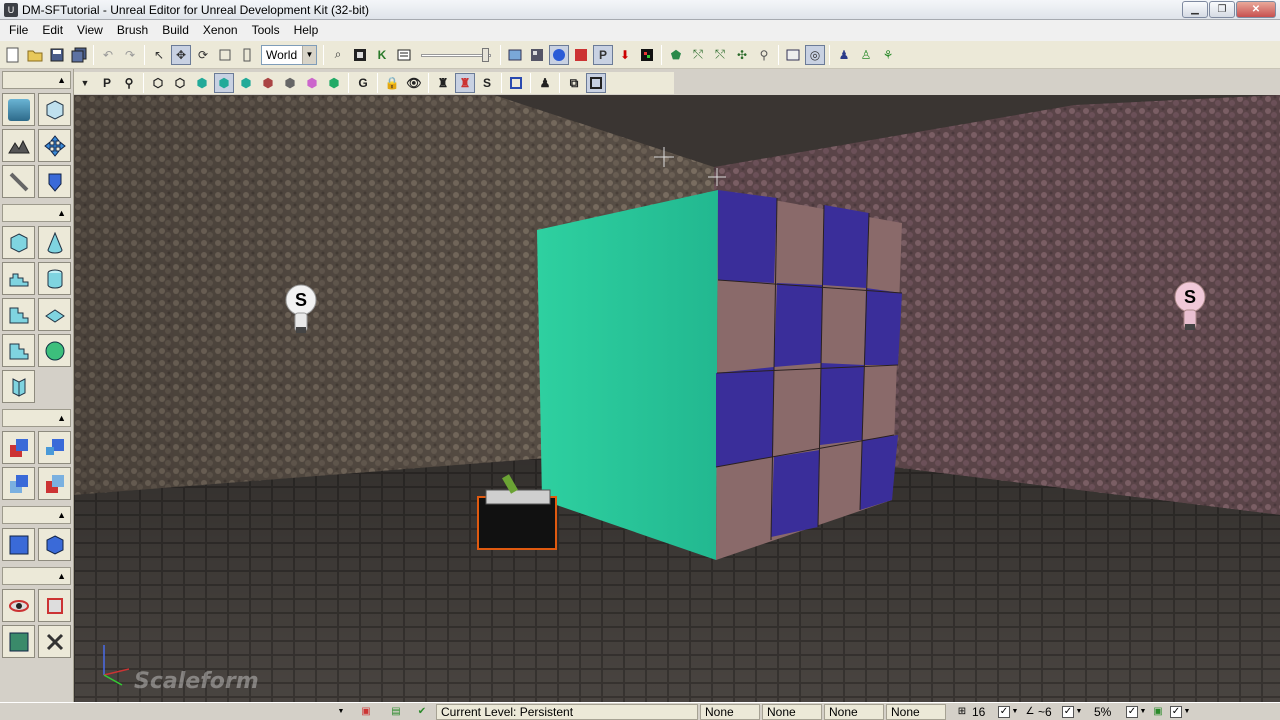 The image size is (1280, 720). I want to click on cylinder-brush-tool, so click(54, 278).